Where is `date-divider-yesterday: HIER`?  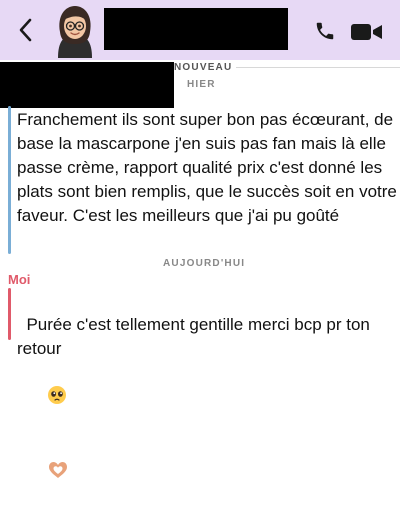 date-divider-yesterday: HIER is located at coordinates (201, 84).